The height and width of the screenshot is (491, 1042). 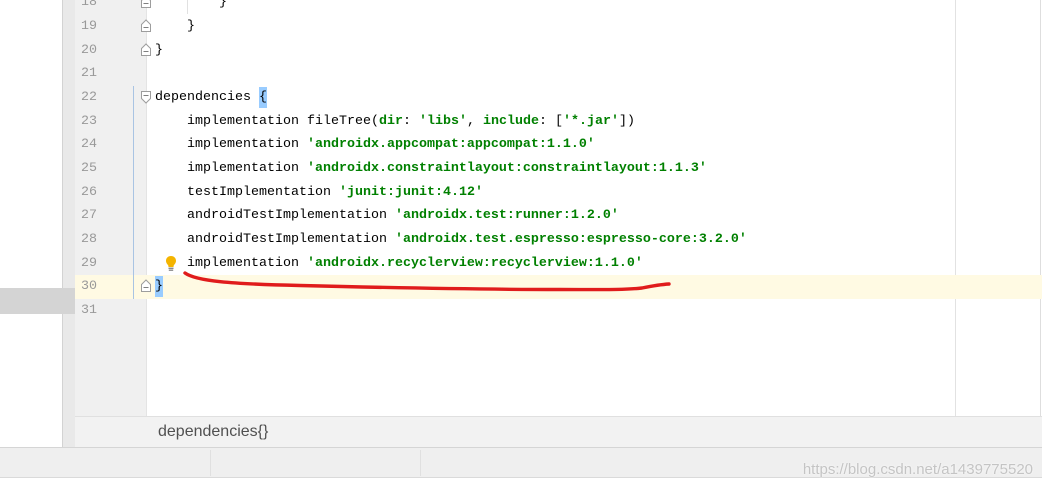 I want to click on editor-line: 19 }, so click(x=521, y=27).